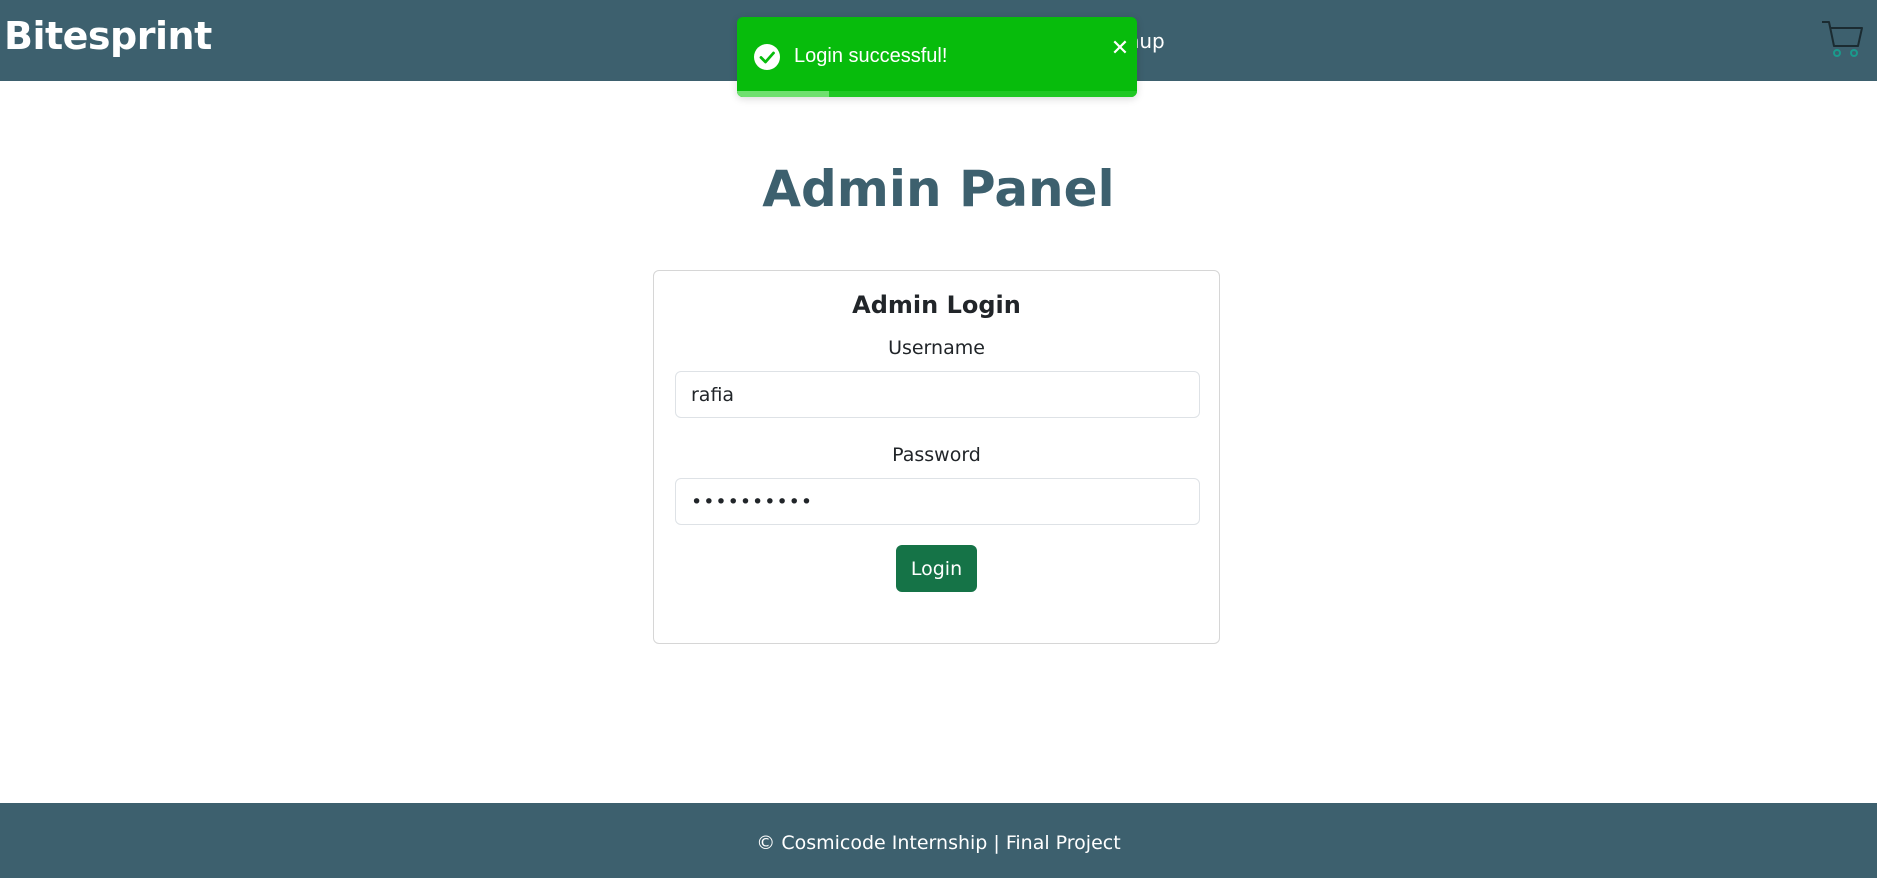 The image size is (1877, 878). I want to click on username-label: Username, so click(936, 348).